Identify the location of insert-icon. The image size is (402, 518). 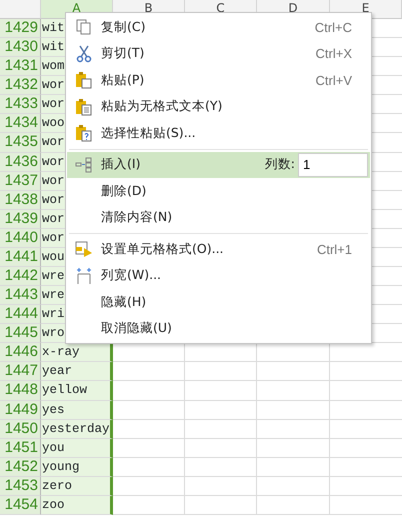
(84, 165).